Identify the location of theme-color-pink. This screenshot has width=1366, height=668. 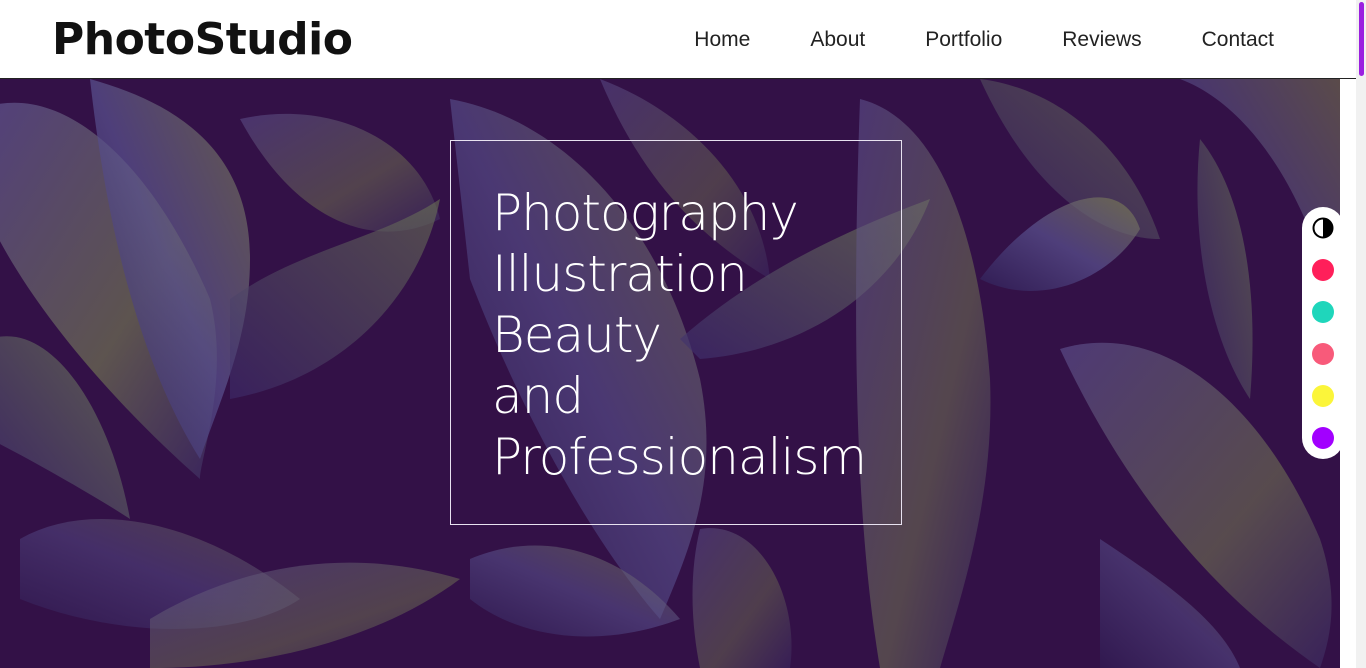
(1323, 354).